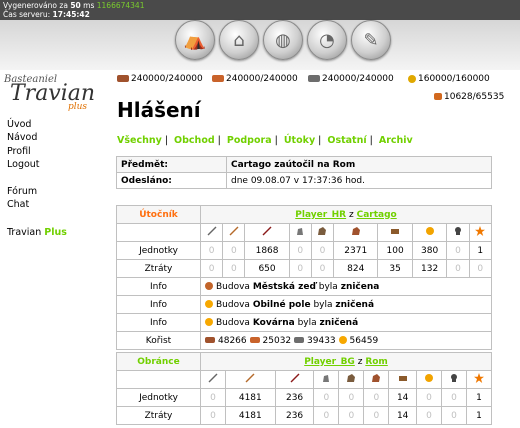 This screenshot has height=428, width=520. Describe the element at coordinates (403, 415) in the screenshot. I see `defender-loss-count: 14` at that location.